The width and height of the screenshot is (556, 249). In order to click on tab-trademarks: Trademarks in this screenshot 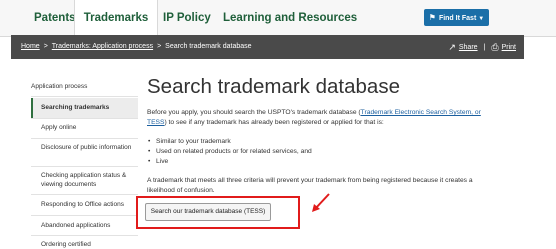, I will do `click(116, 18)`.